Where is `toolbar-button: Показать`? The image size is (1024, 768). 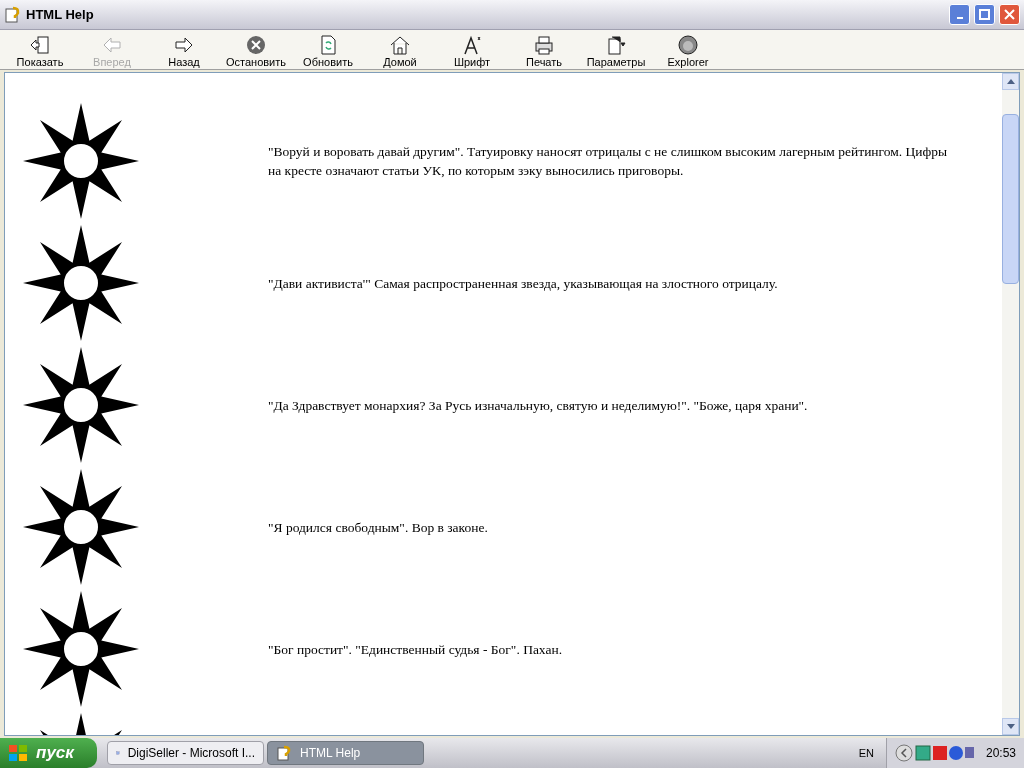 toolbar-button: Показать is located at coordinates (40, 51).